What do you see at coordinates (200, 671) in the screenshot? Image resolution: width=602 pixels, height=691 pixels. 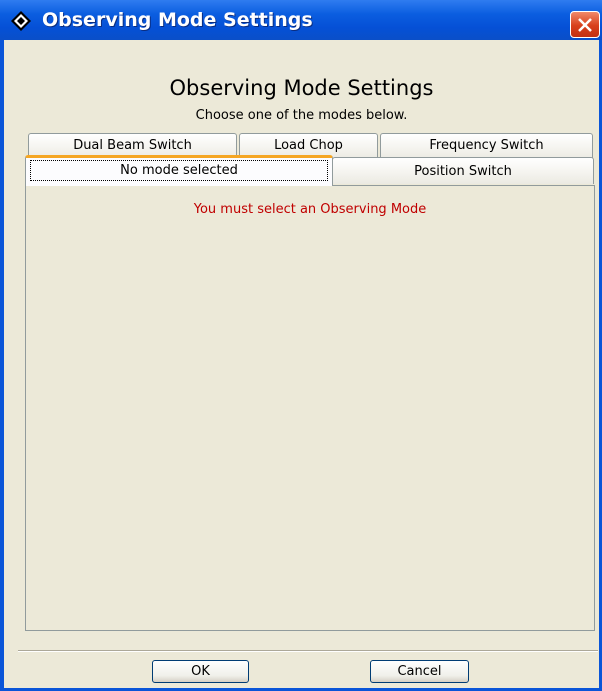 I see `ok-button: OK` at bounding box center [200, 671].